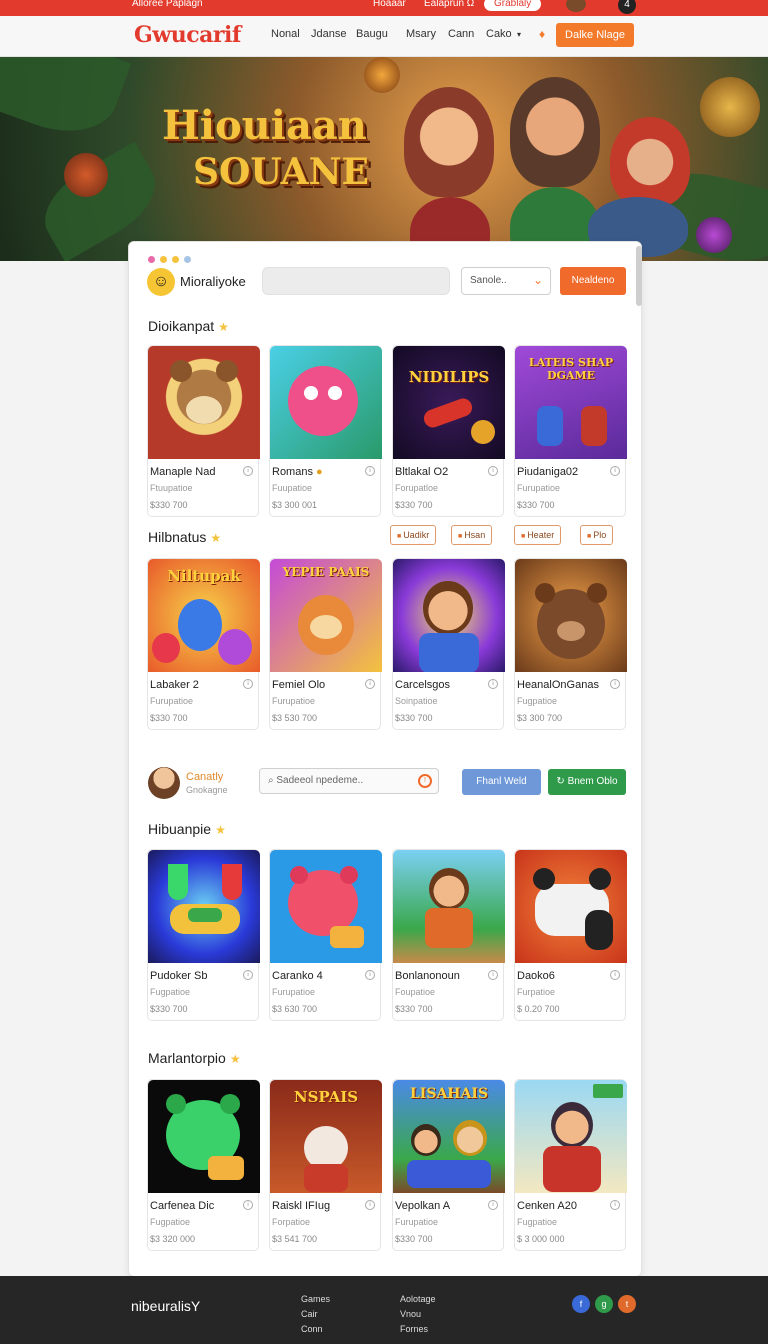 The height and width of the screenshot is (1344, 768). Describe the element at coordinates (570, 644) in the screenshot. I see `game-card: HeanalOnGanas i Fugpatioe $3 300 700` at that location.